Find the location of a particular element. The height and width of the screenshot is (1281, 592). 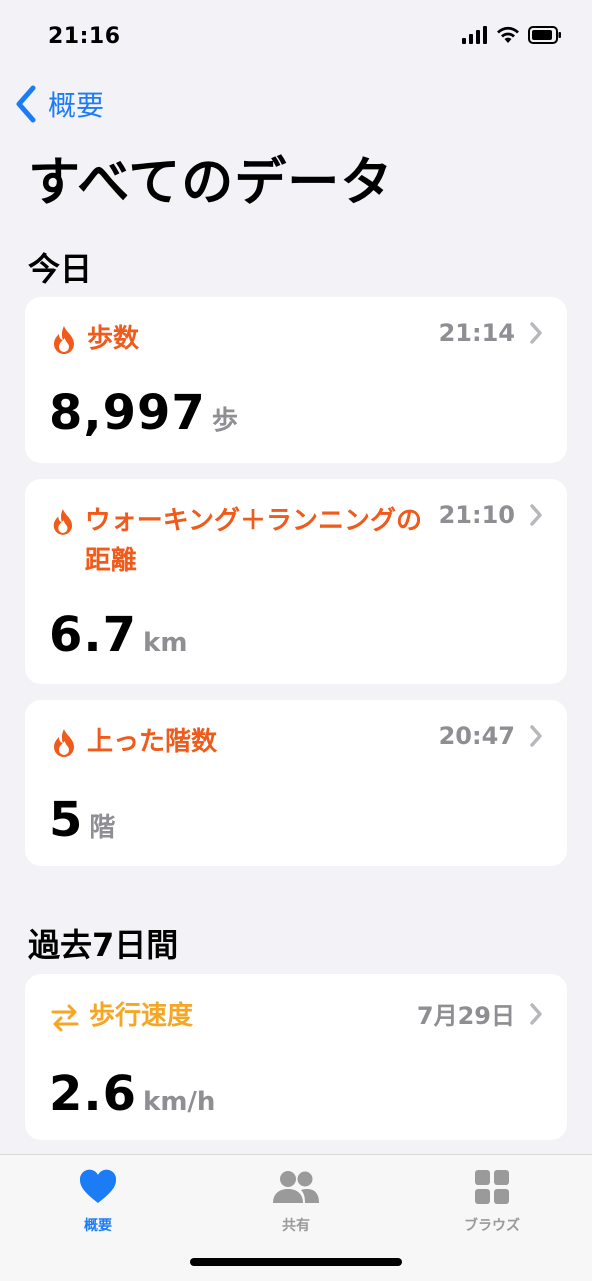

card-header: 歩数 is located at coordinates (95, 339).